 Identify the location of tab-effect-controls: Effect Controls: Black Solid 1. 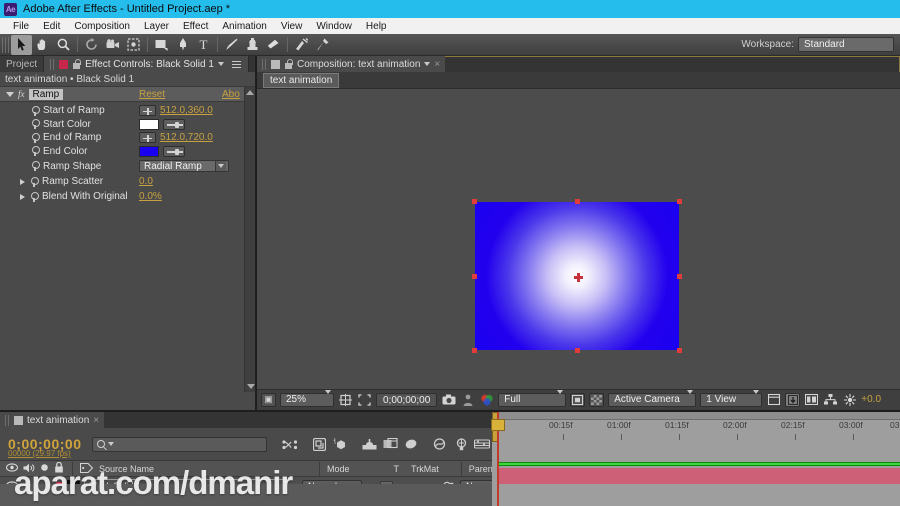
(146, 64).